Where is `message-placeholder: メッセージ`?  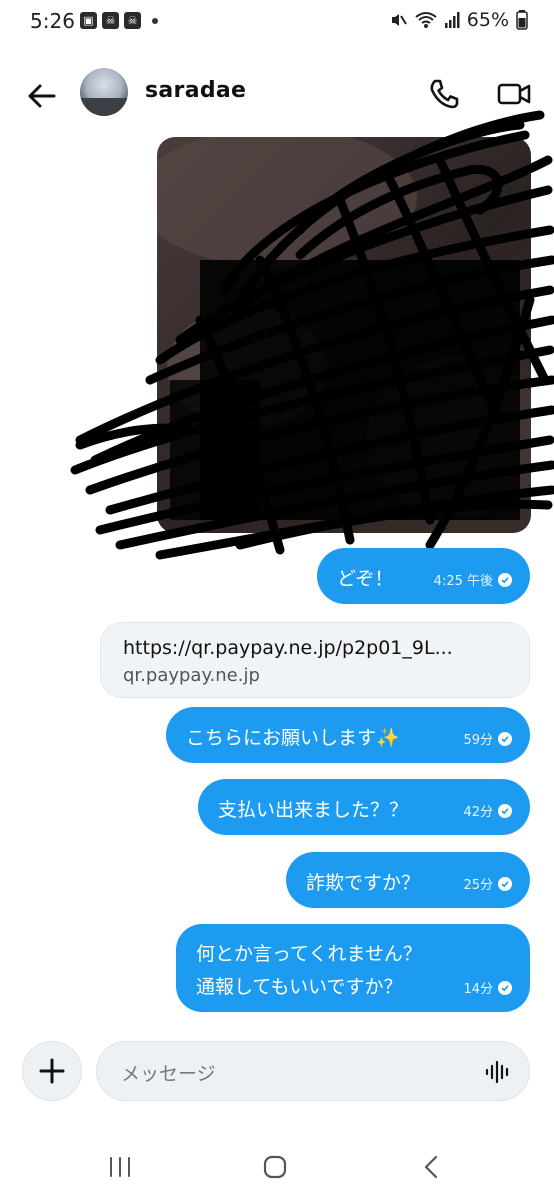 message-placeholder: メッセージ is located at coordinates (168, 1074).